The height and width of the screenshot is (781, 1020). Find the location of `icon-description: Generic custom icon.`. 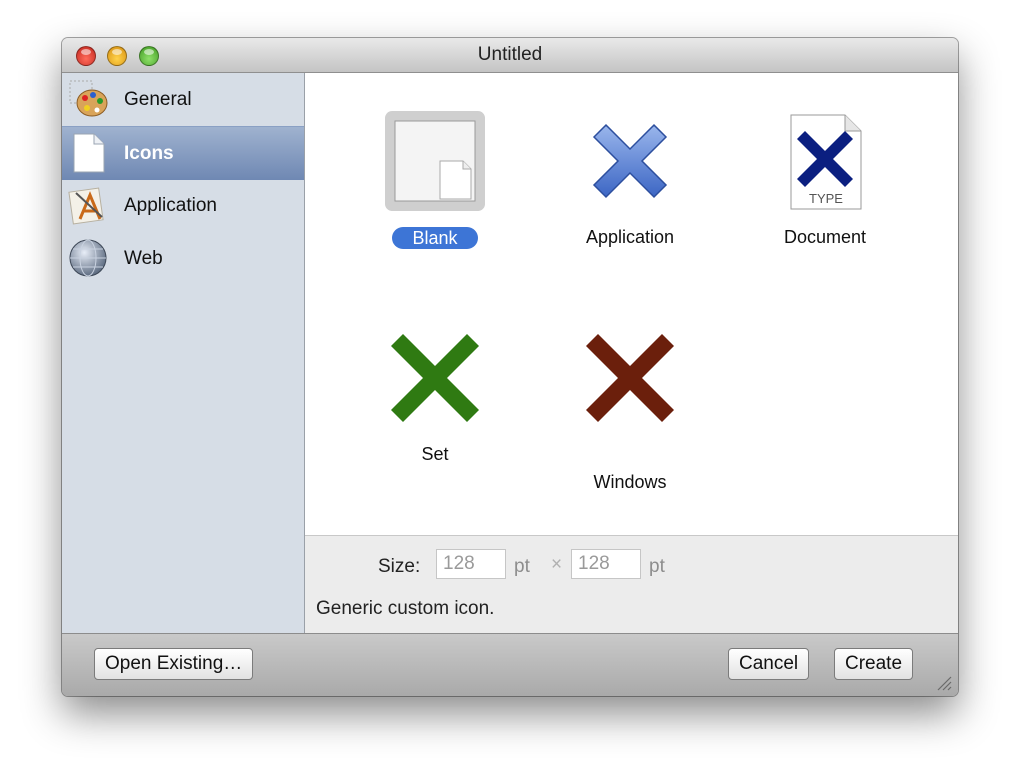

icon-description: Generic custom icon. is located at coordinates (405, 608).